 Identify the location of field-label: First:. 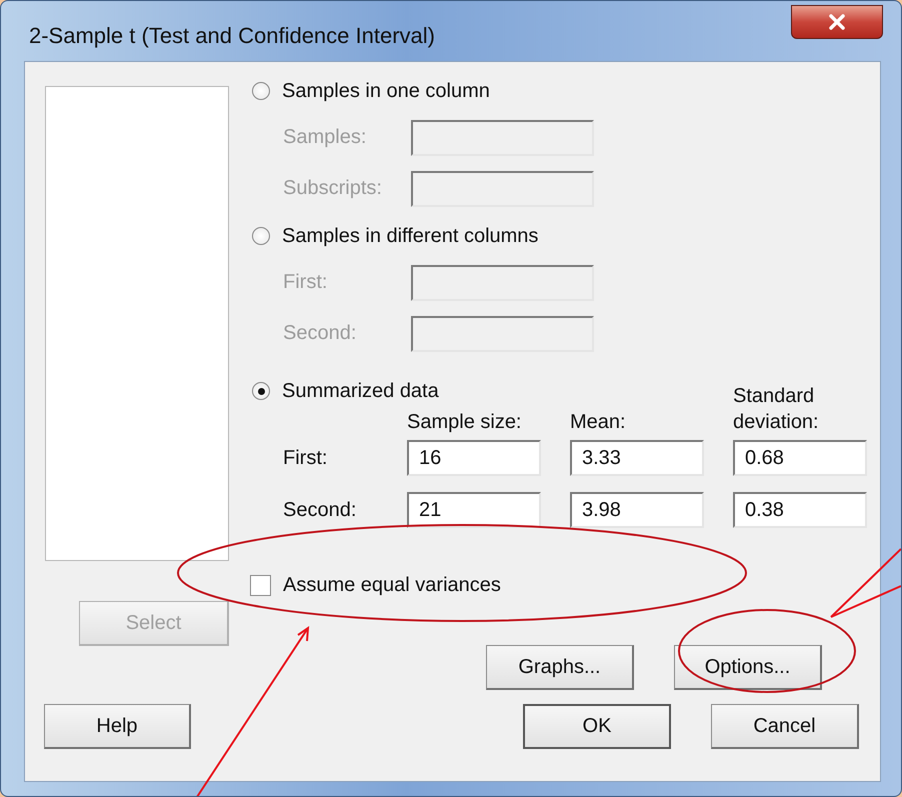
(305, 282).